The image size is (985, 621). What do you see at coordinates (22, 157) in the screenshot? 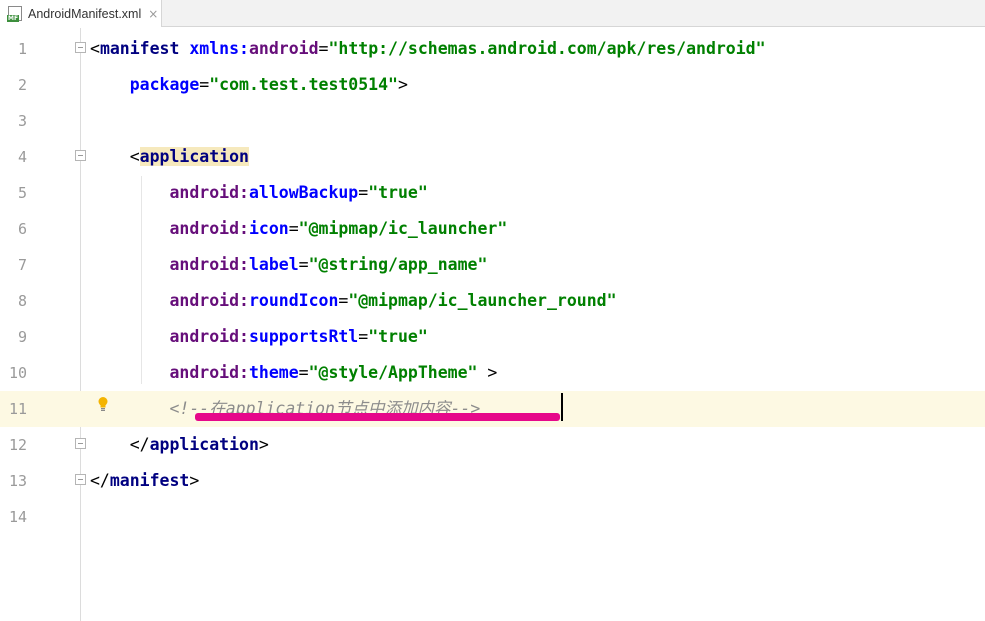
I see `line-number: 4` at bounding box center [22, 157].